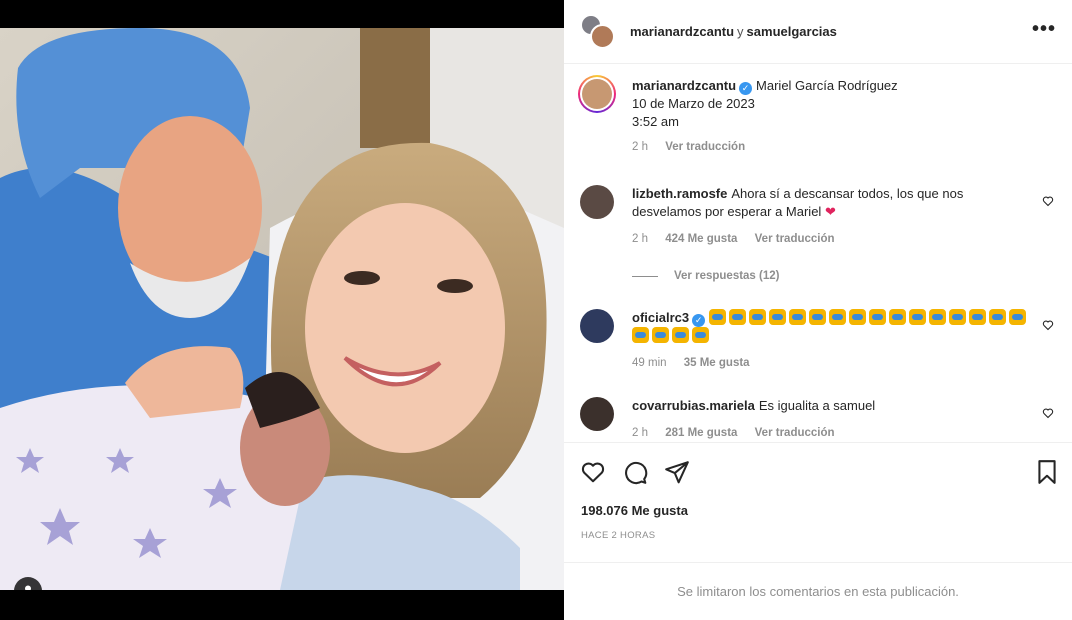  I want to click on view-replies-link: Ver respuestas (12), so click(705, 276).